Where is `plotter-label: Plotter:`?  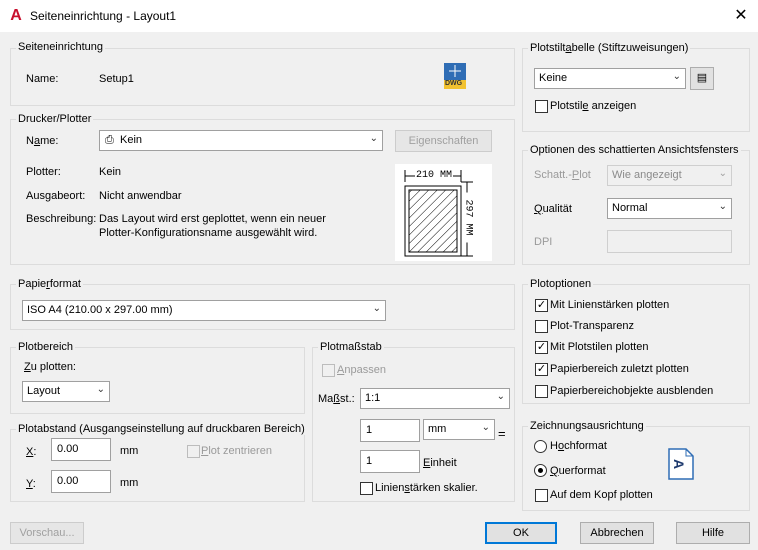
plotter-label: Plotter: is located at coordinates (43, 172).